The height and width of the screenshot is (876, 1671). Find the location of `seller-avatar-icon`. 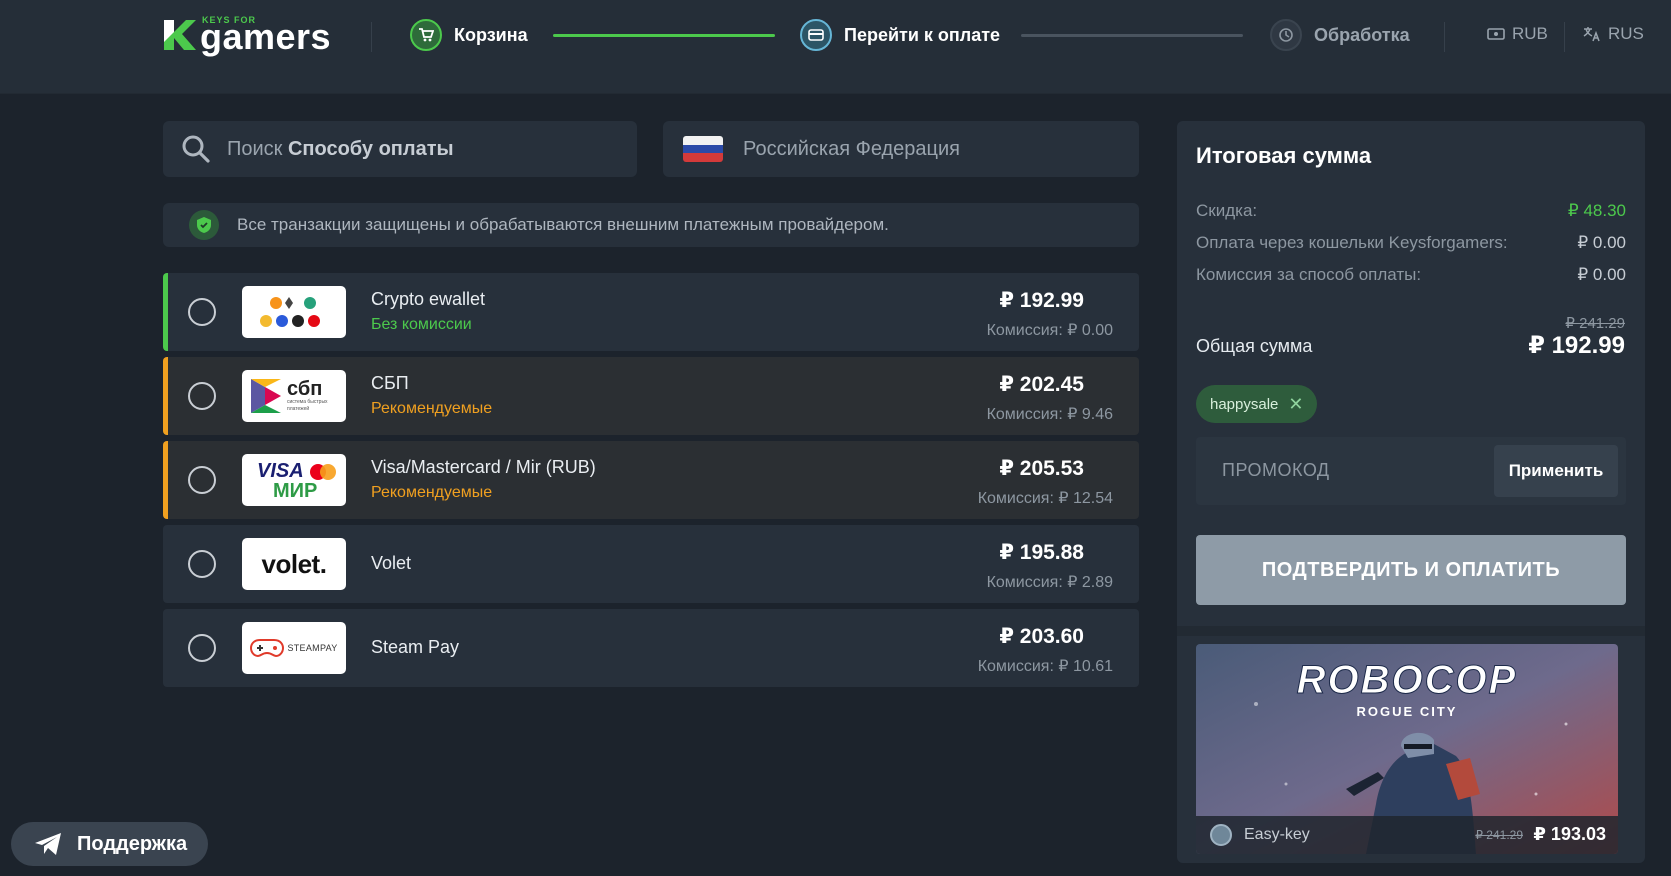

seller-avatar-icon is located at coordinates (1221, 835).